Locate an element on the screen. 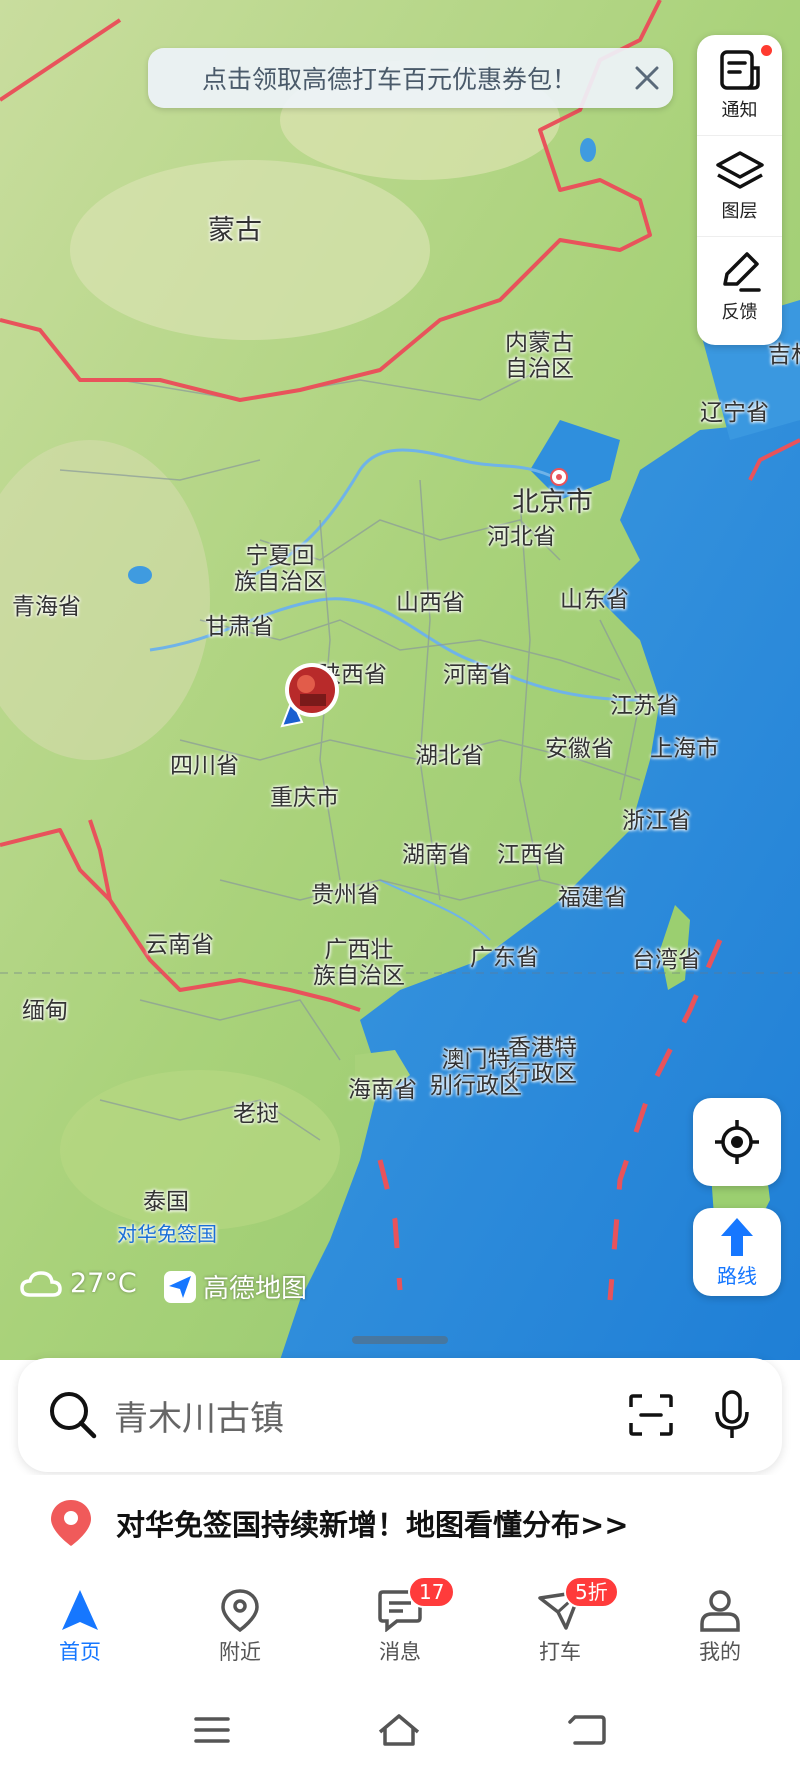  cloud-icon is located at coordinates (41, 1283).